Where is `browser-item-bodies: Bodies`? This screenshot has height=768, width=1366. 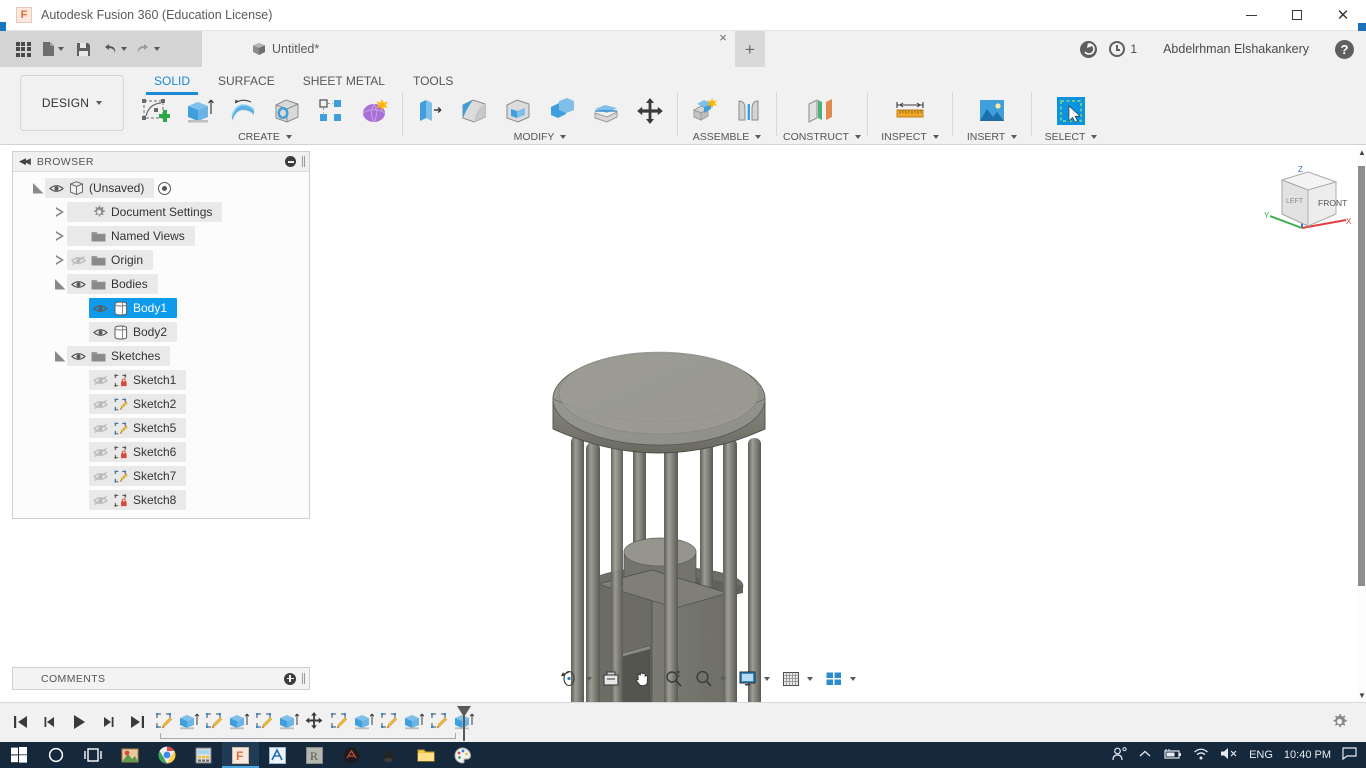
browser-item-bodies: Bodies is located at coordinates (161, 284).